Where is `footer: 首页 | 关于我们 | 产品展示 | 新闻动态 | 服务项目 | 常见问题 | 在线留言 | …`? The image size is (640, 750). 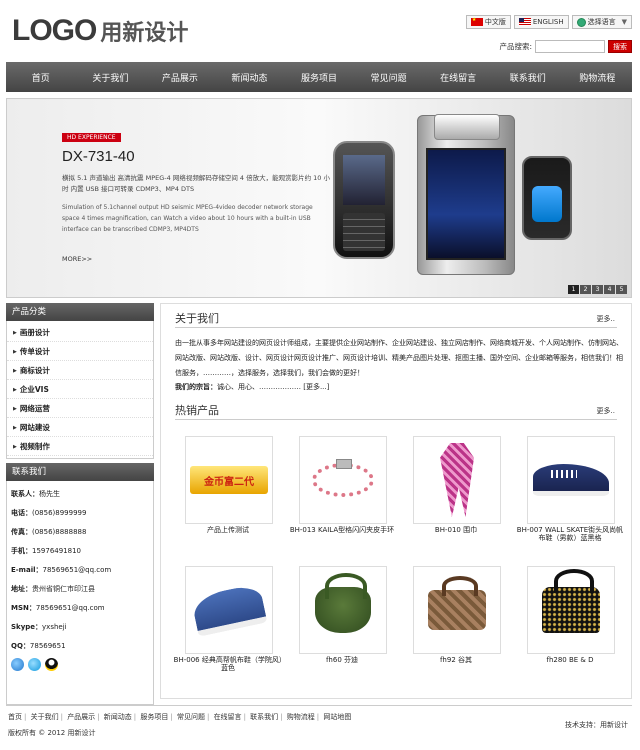 footer: 首页 | 关于我们 | 产品展示 | 新闻动态 | 服务项目 | 常见问题 | 在线留言 | … is located at coordinates (319, 721).